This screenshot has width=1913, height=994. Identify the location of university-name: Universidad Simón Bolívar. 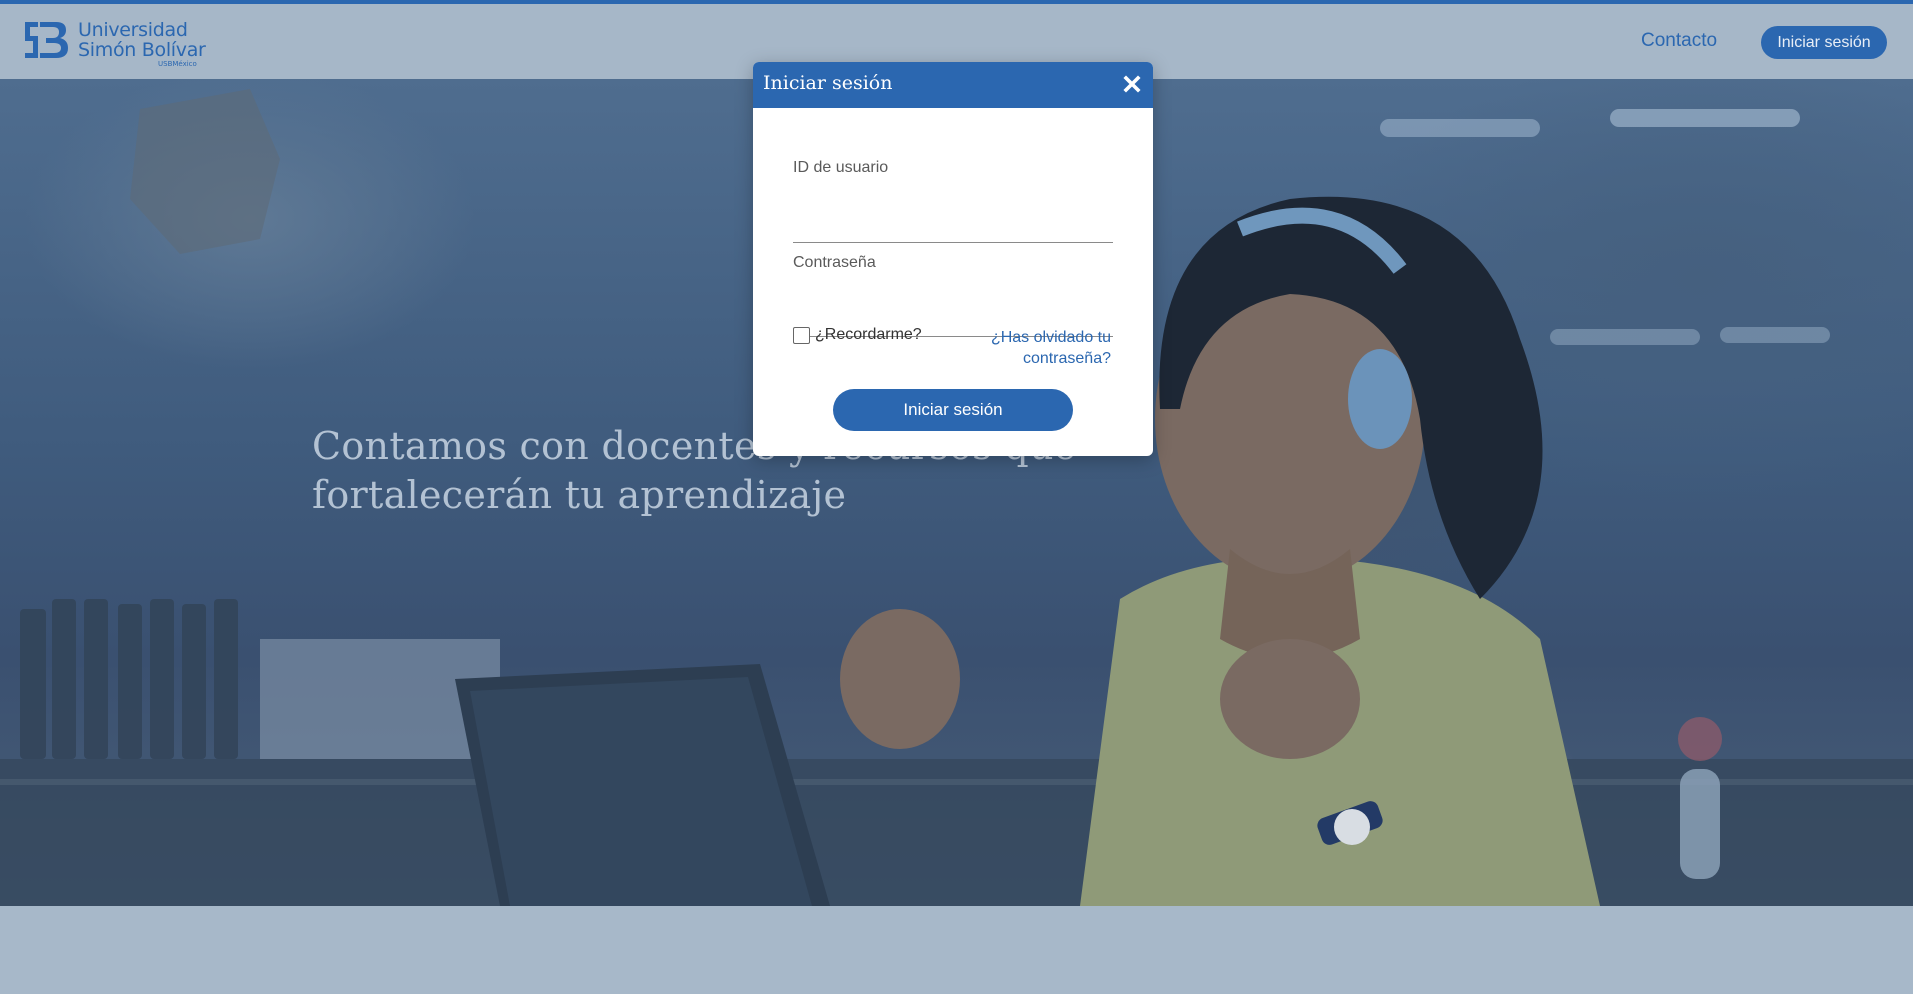
(142, 40).